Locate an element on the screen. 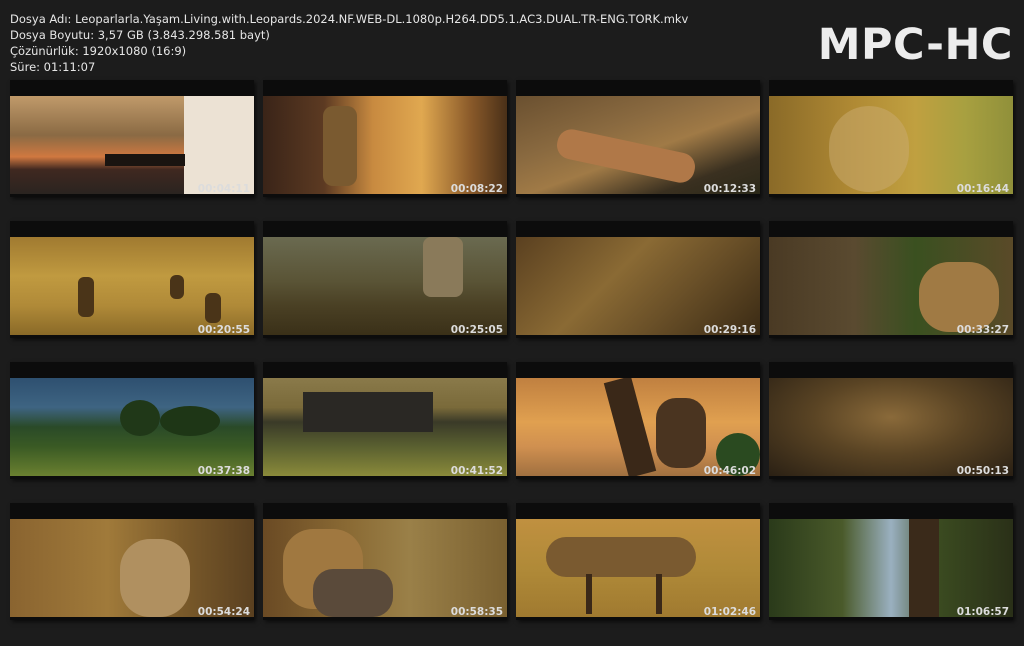 Image resolution: width=1024 pixels, height=646 pixels. thumbnail: 00:37:38 is located at coordinates (132, 420).